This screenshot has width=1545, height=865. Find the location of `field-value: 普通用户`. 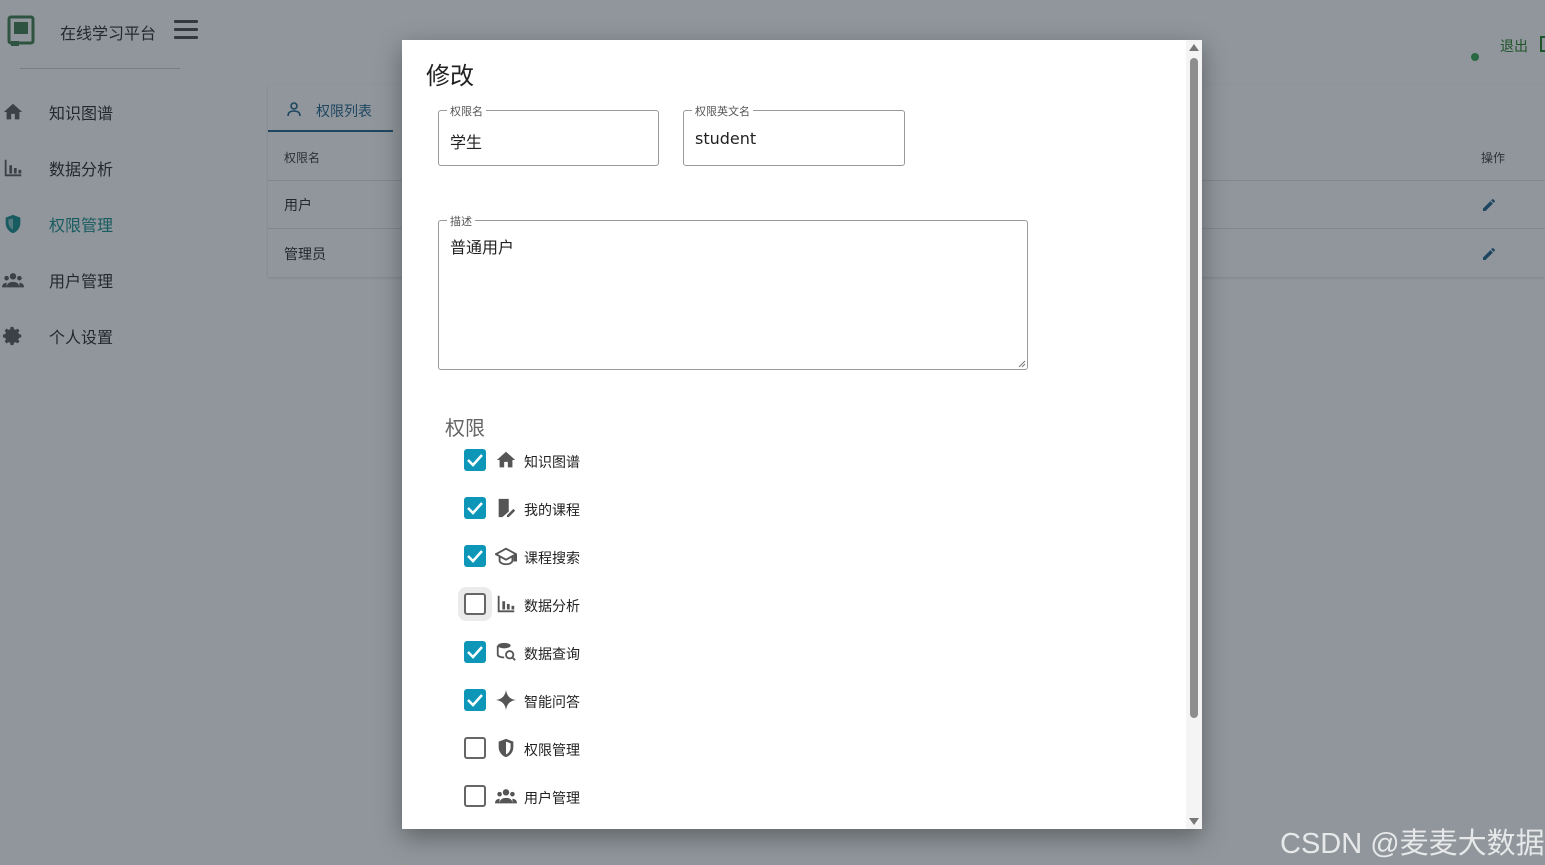

field-value: 普通用户 is located at coordinates (482, 247).